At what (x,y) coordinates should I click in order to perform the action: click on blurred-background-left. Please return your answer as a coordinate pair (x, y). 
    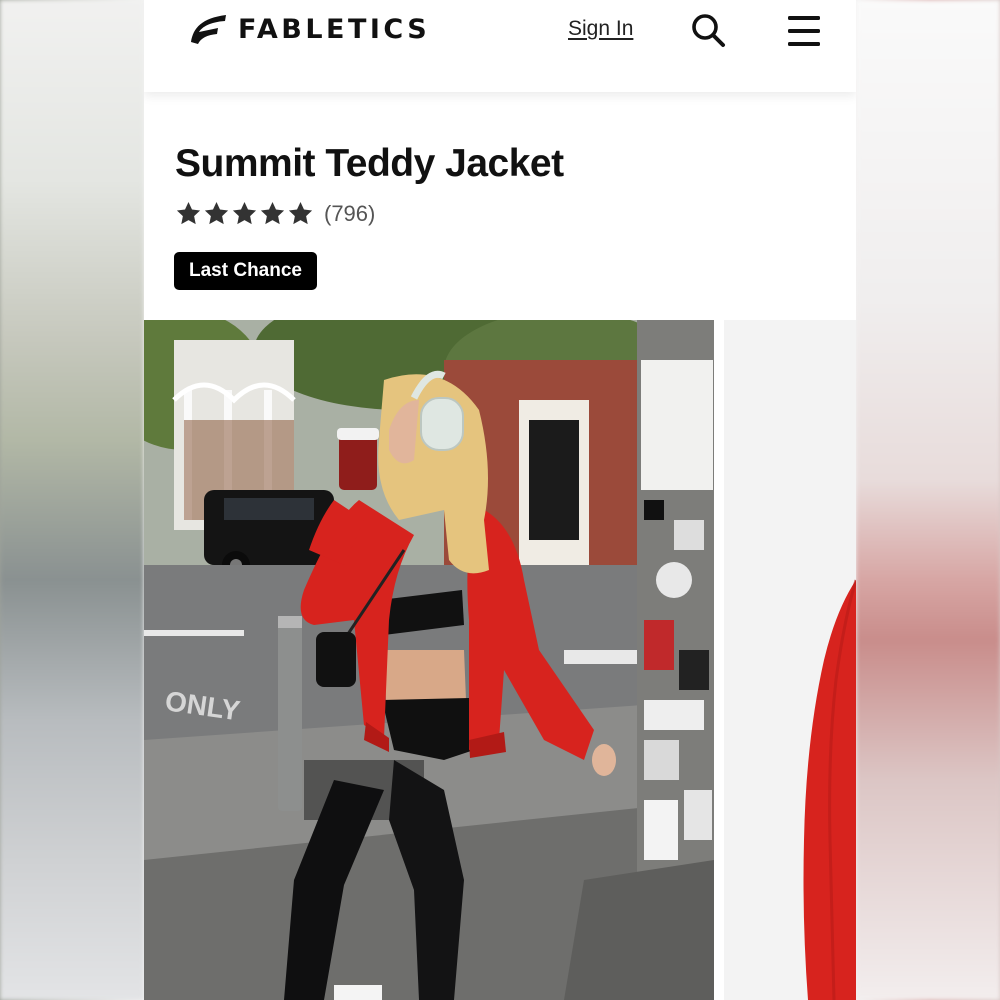
    Looking at the image, I should click on (72, 500).